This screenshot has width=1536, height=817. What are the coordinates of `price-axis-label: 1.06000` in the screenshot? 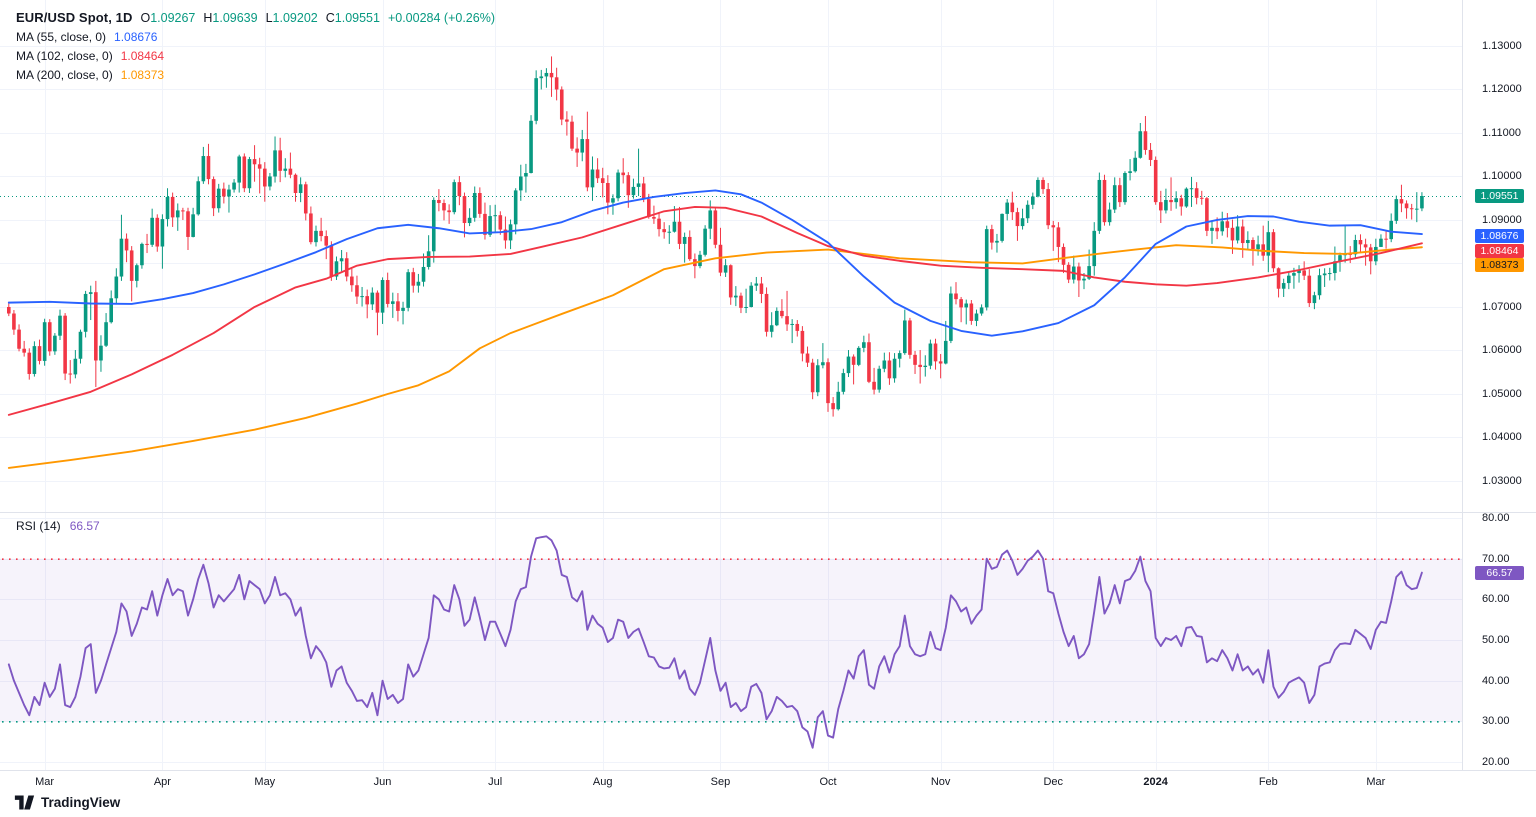 It's located at (1502, 350).